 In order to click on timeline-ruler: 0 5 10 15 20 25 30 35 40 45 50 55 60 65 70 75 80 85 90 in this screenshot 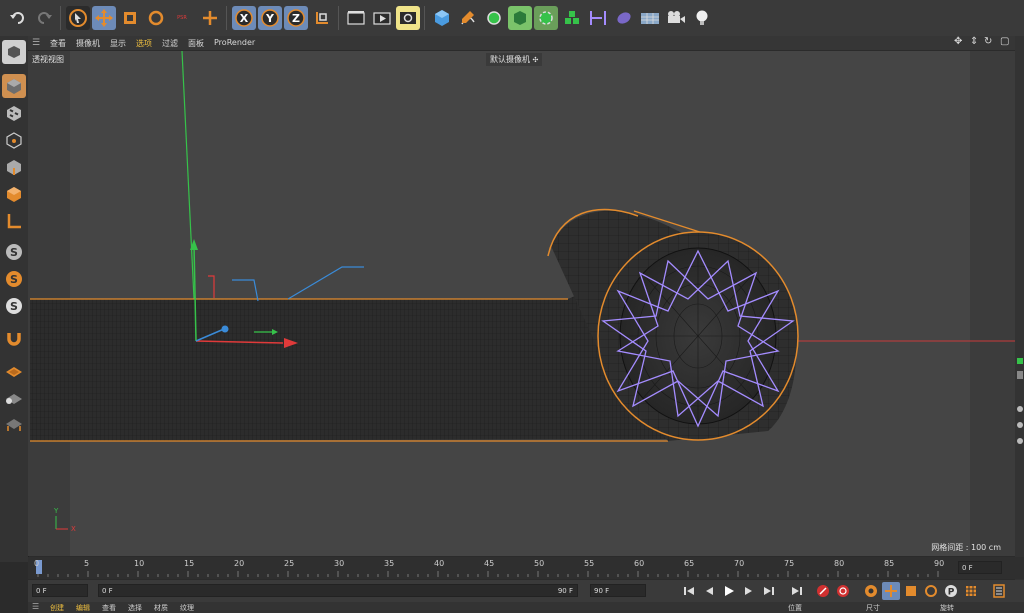, I will do `click(526, 568)`.